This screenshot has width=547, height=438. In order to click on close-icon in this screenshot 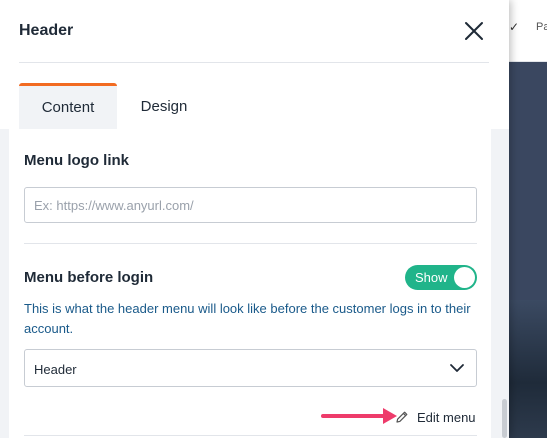, I will do `click(474, 31)`.